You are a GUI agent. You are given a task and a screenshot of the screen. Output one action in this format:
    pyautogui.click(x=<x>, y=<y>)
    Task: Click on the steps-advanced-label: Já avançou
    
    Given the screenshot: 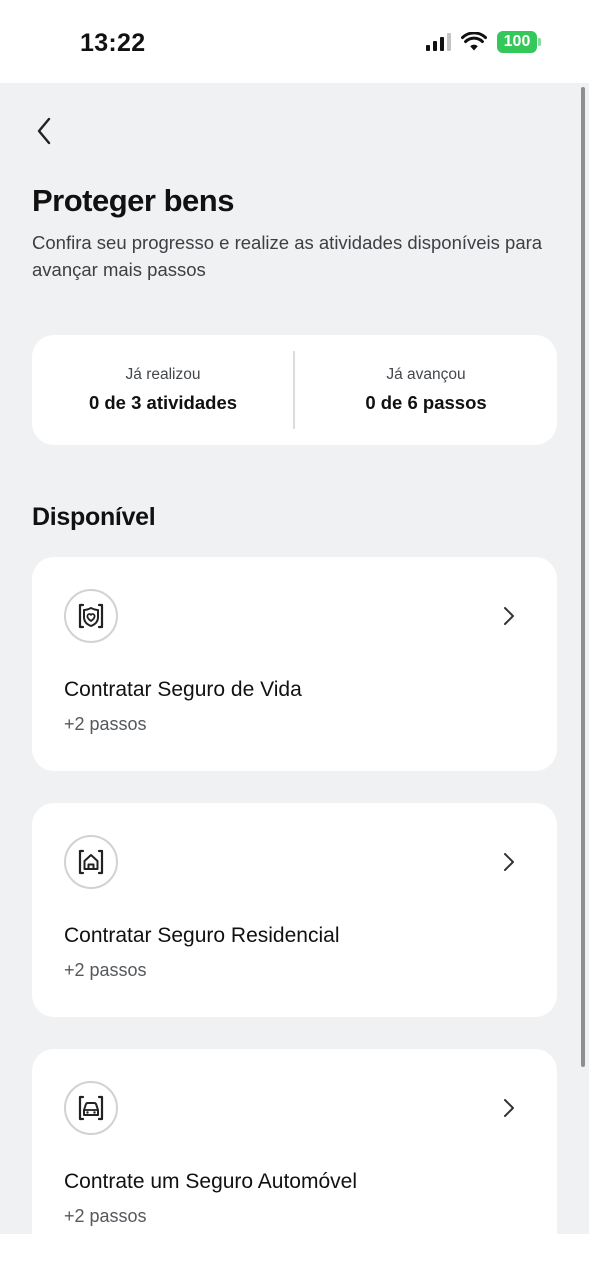 What is the action you would take?
    pyautogui.click(x=426, y=374)
    